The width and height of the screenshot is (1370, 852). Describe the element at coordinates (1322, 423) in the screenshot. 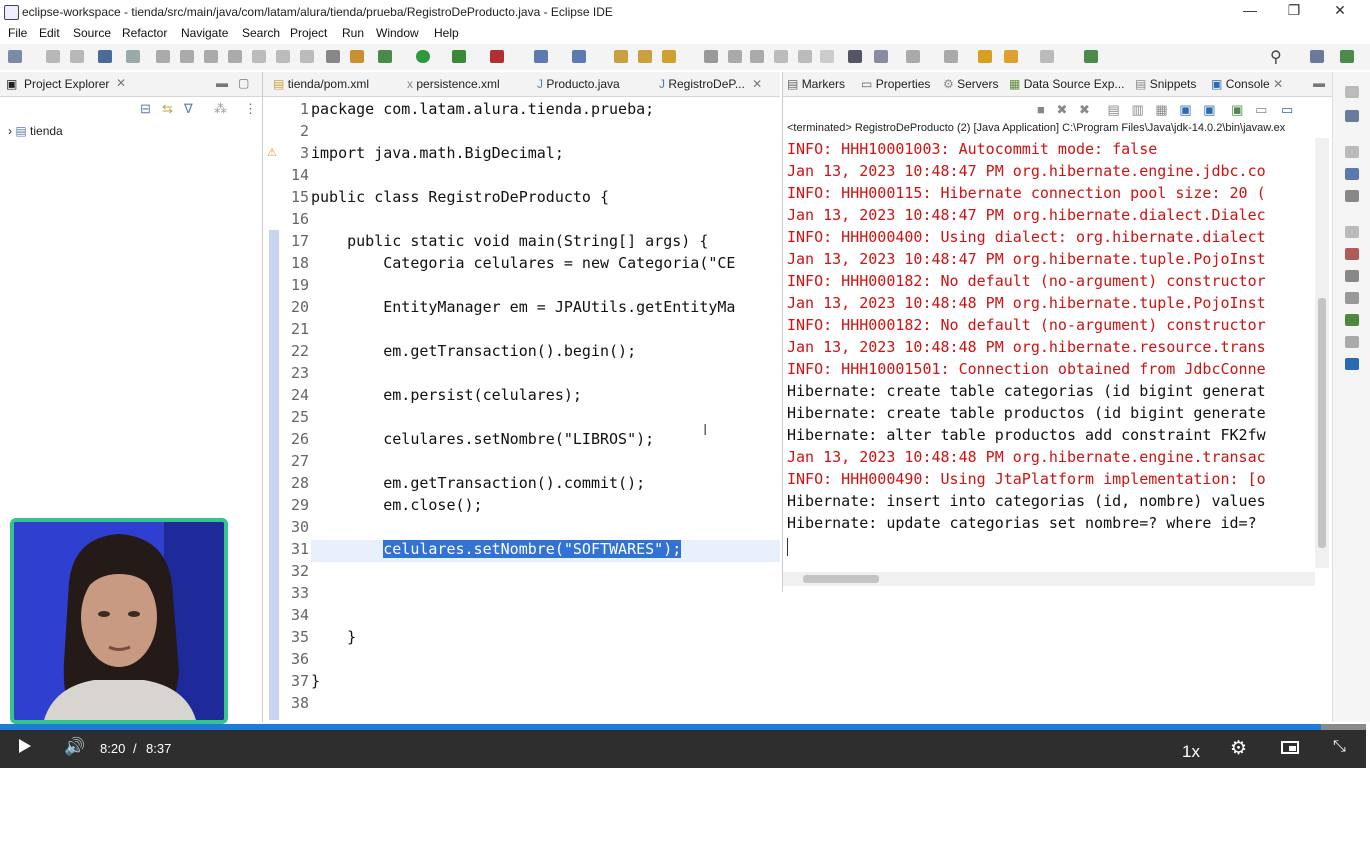

I see `vertical-scroll-thumb` at that location.